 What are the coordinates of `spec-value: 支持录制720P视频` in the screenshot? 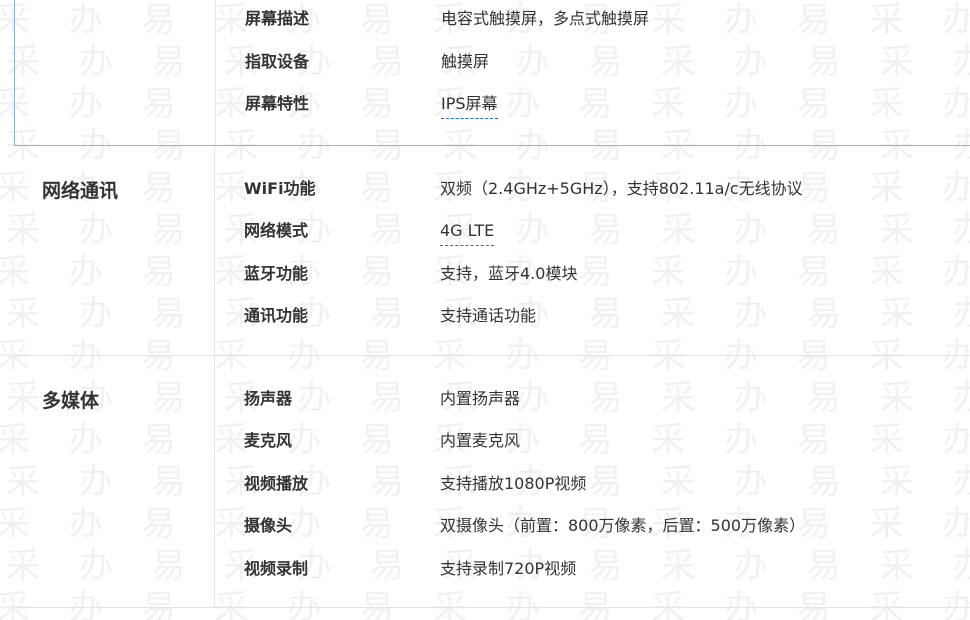 It's located at (508, 568).